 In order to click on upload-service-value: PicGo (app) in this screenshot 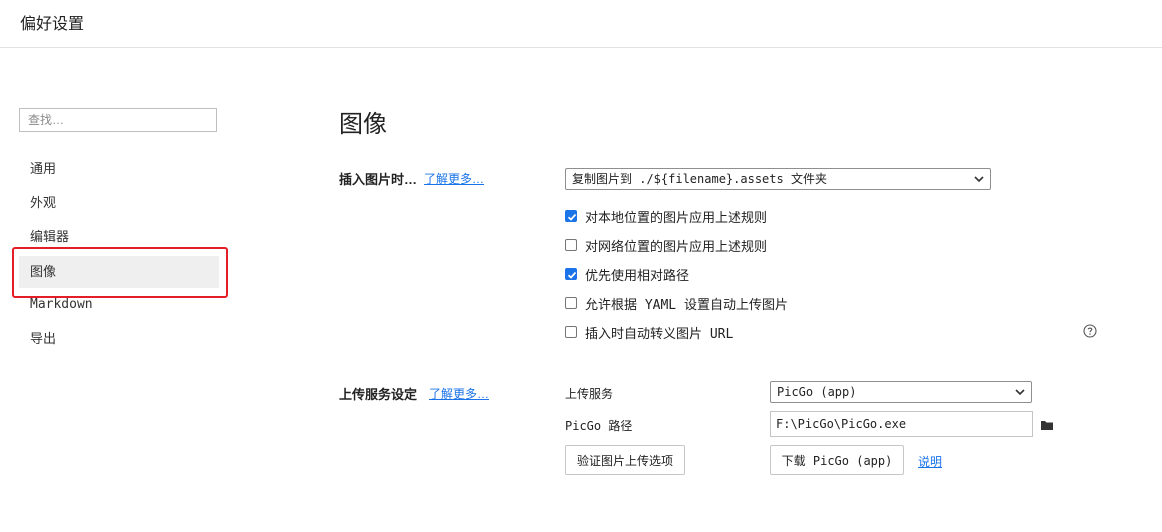, I will do `click(817, 392)`.